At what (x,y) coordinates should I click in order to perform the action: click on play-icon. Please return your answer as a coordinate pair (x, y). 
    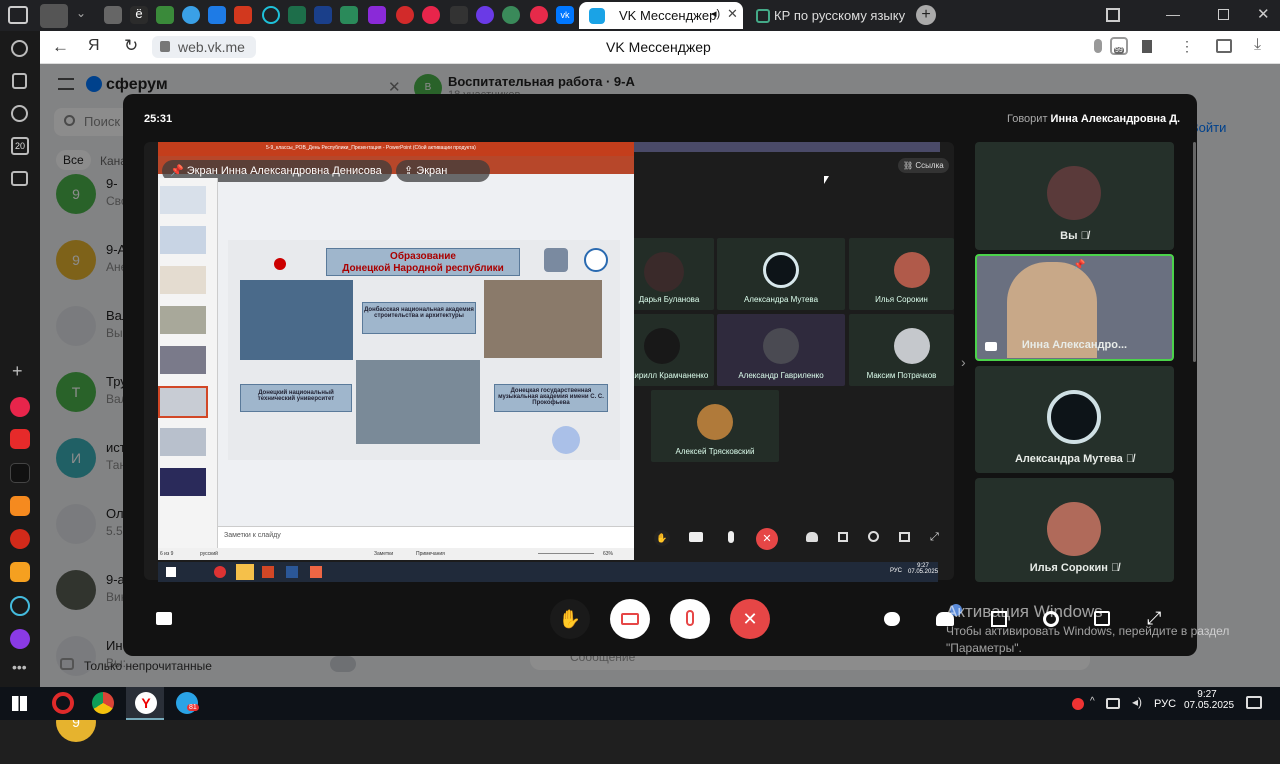
    Looking at the image, I should click on (19, 113).